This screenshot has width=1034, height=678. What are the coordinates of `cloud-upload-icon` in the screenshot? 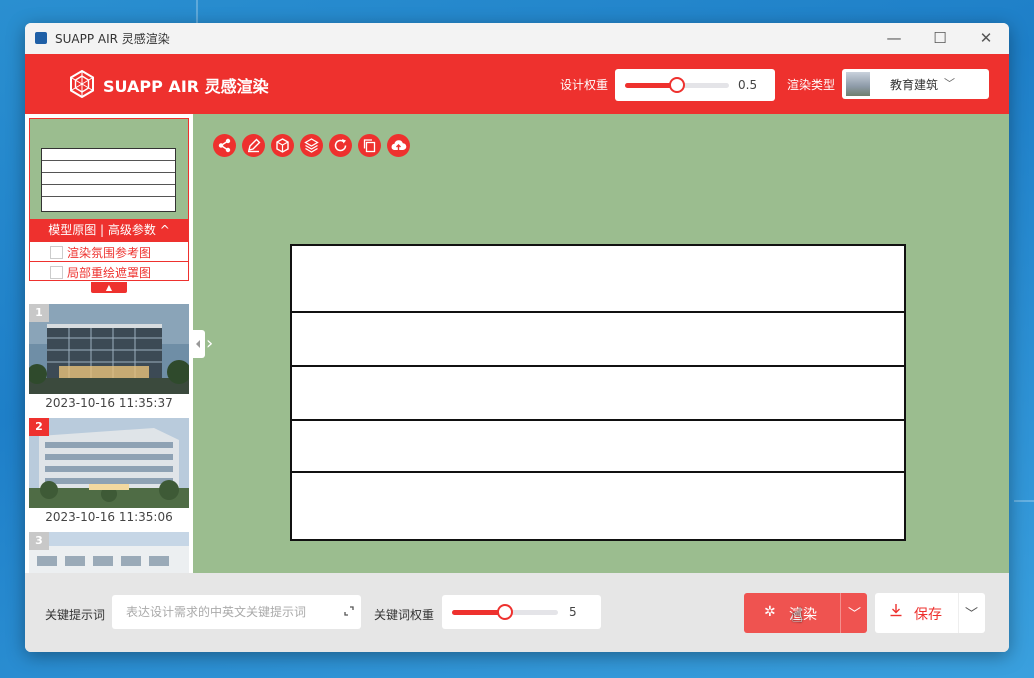 It's located at (398, 145).